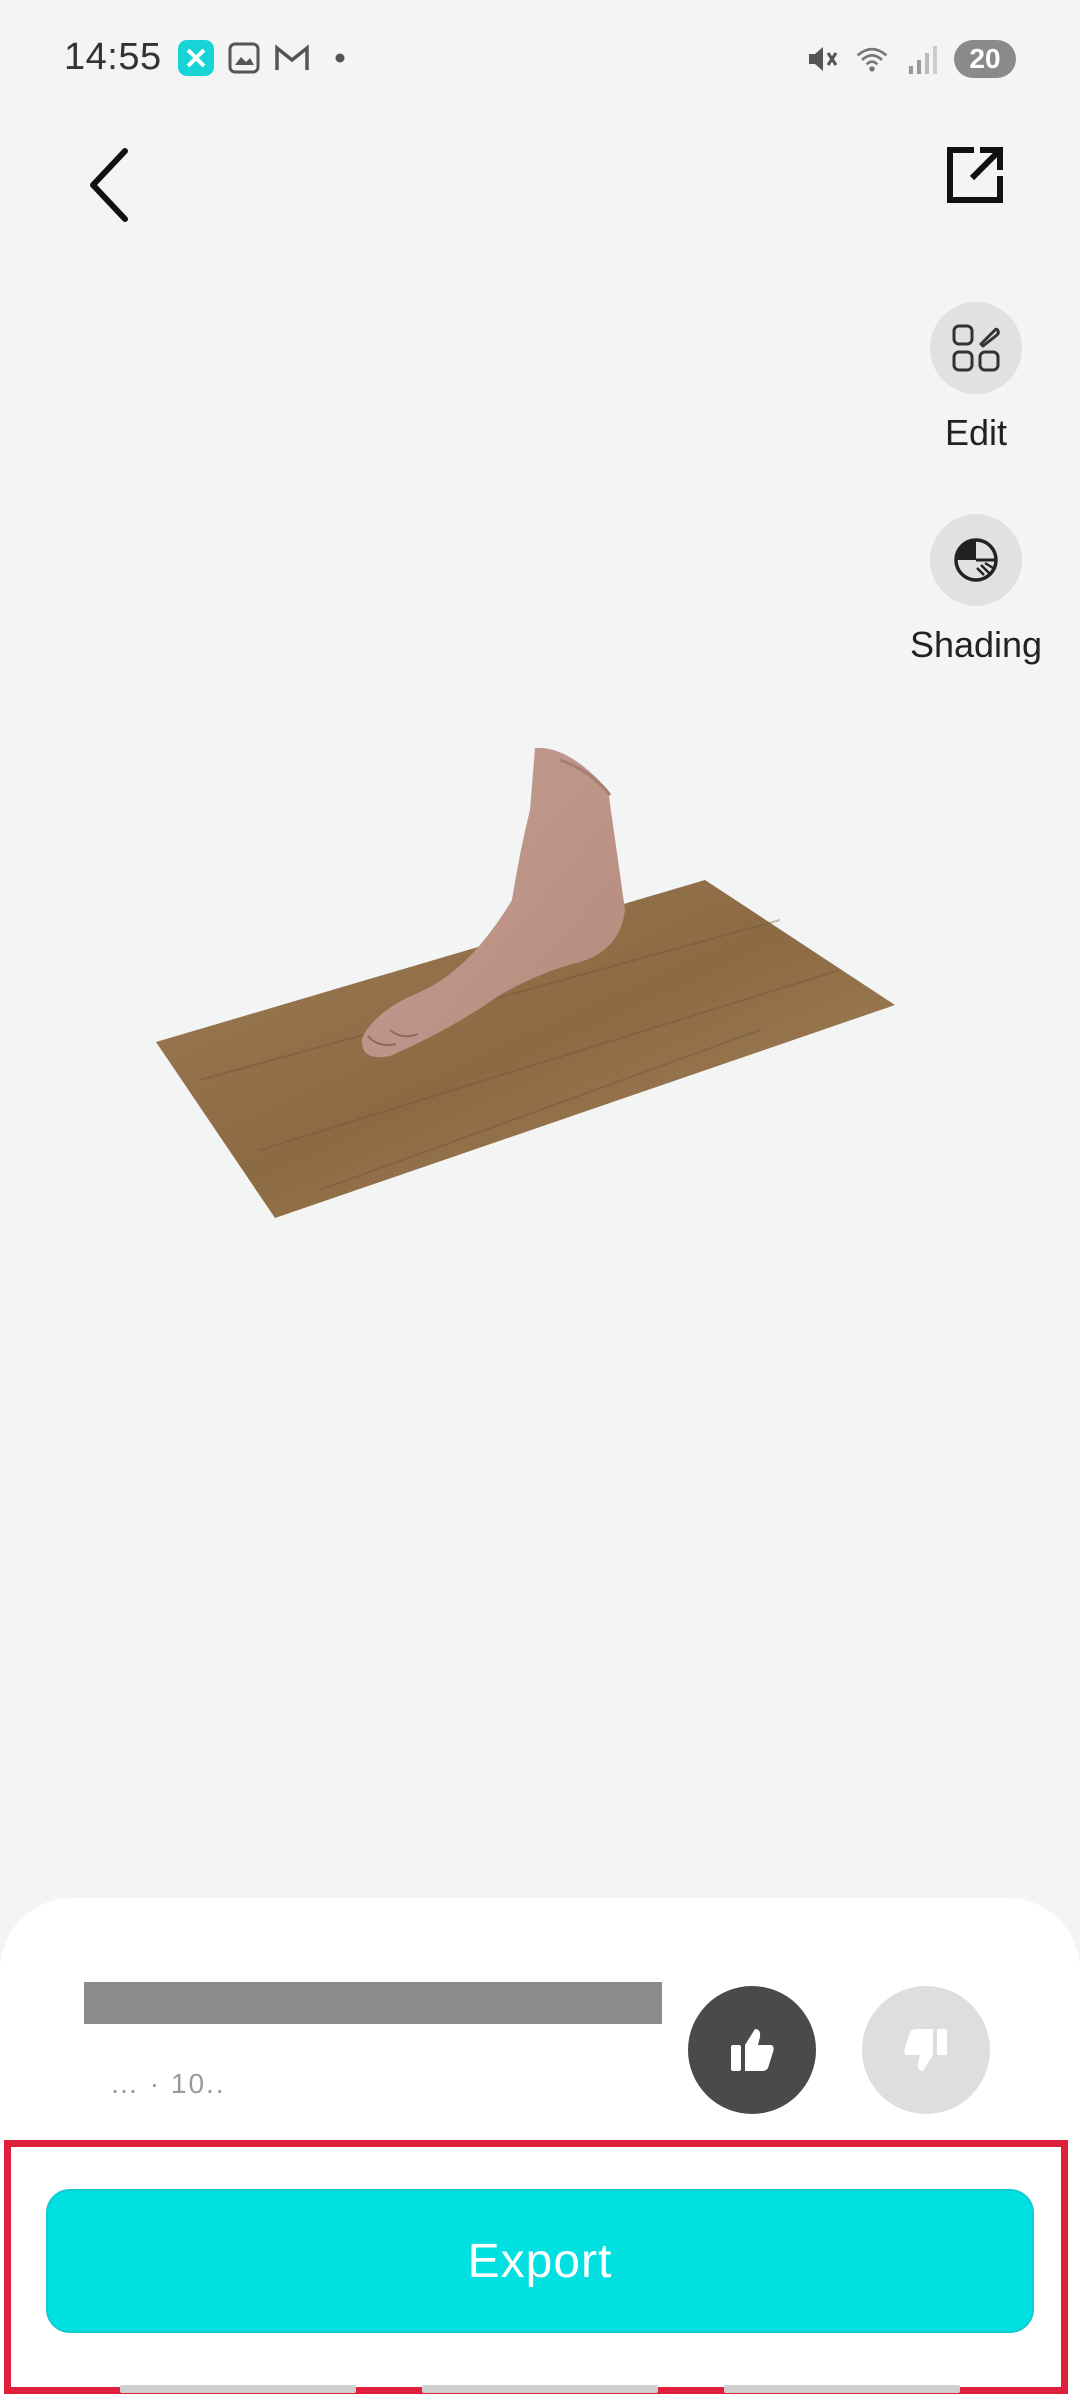 This screenshot has height=2400, width=1080. I want to click on shading-tool-label: Shading, so click(976, 644).